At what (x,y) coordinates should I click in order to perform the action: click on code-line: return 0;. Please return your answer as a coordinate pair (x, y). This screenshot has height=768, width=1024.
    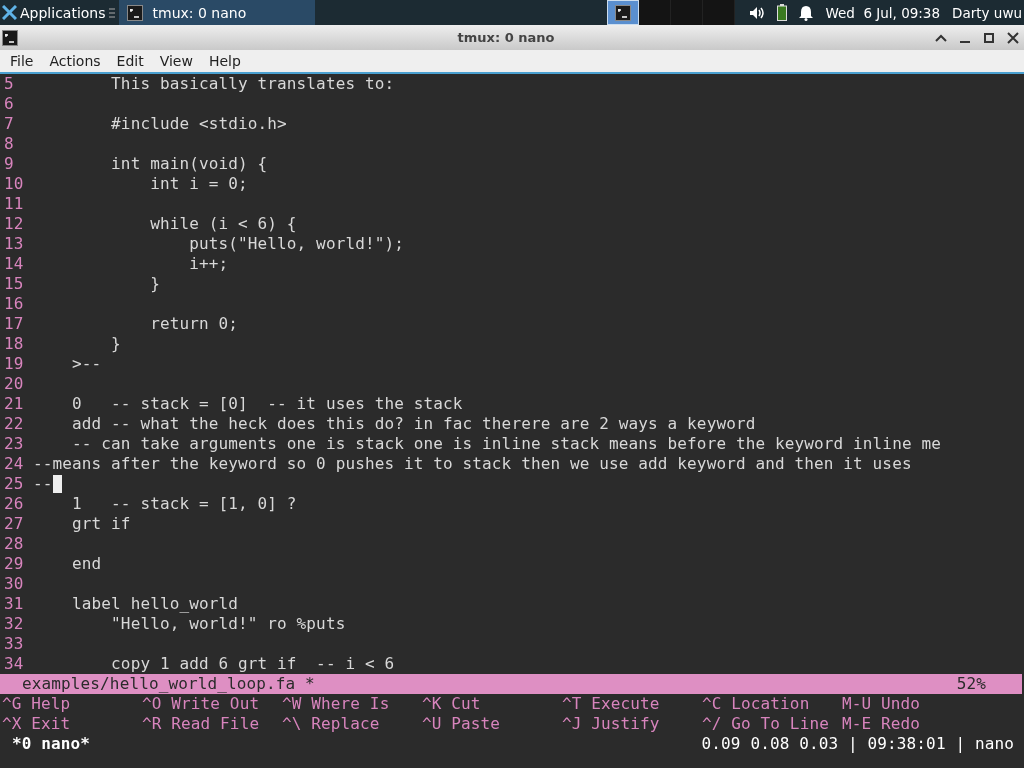
    Looking at the image, I should click on (194, 324).